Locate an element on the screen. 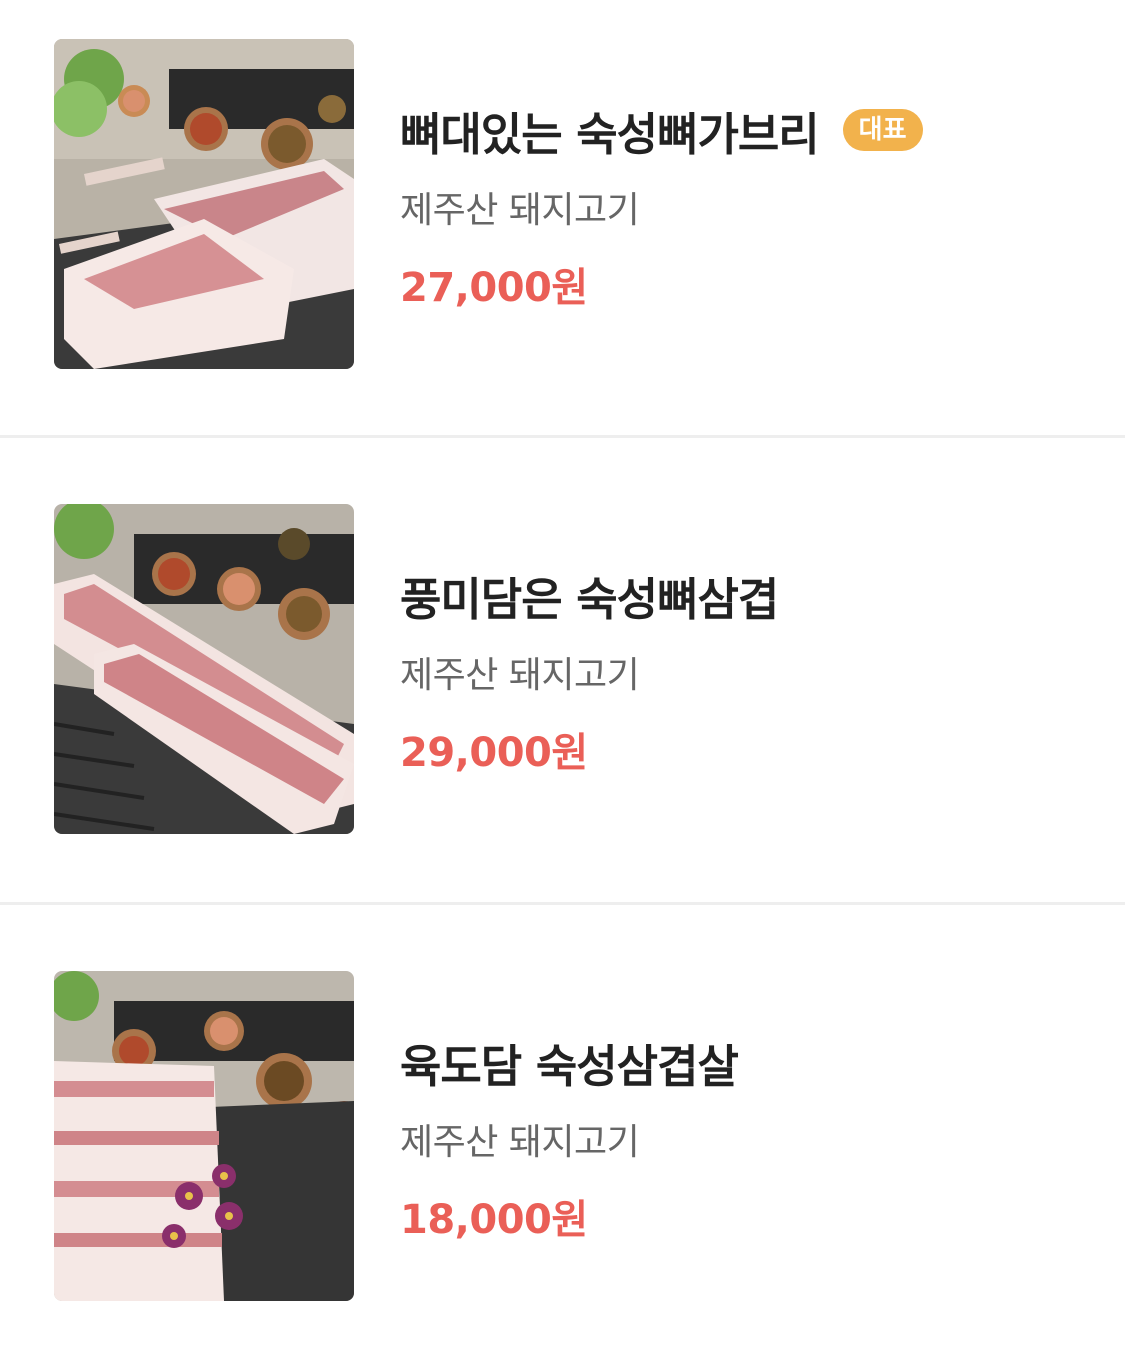 This screenshot has height=1369, width=1125. menu-item-info: 뼈대있는 숙성뼈가브리 대표 제주산 돼지고기 27,000원 is located at coordinates (661, 206).